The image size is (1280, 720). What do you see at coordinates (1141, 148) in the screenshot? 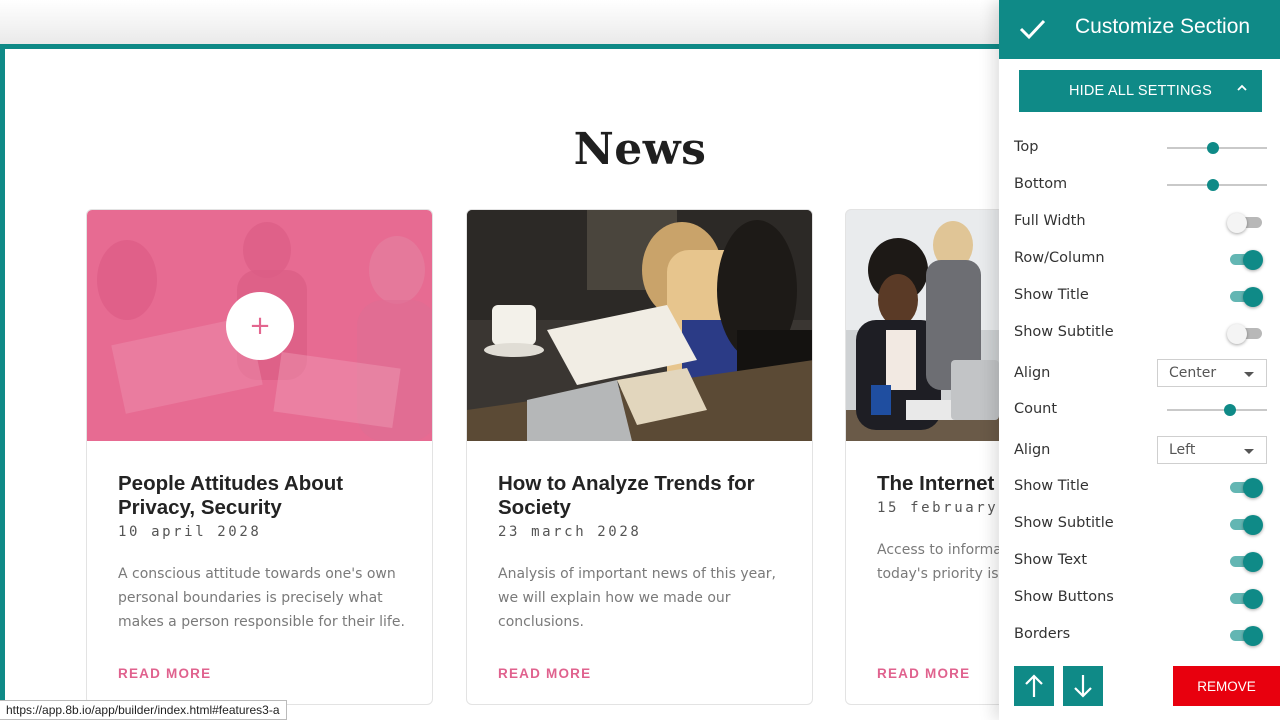
I see `control-top: Top` at bounding box center [1141, 148].